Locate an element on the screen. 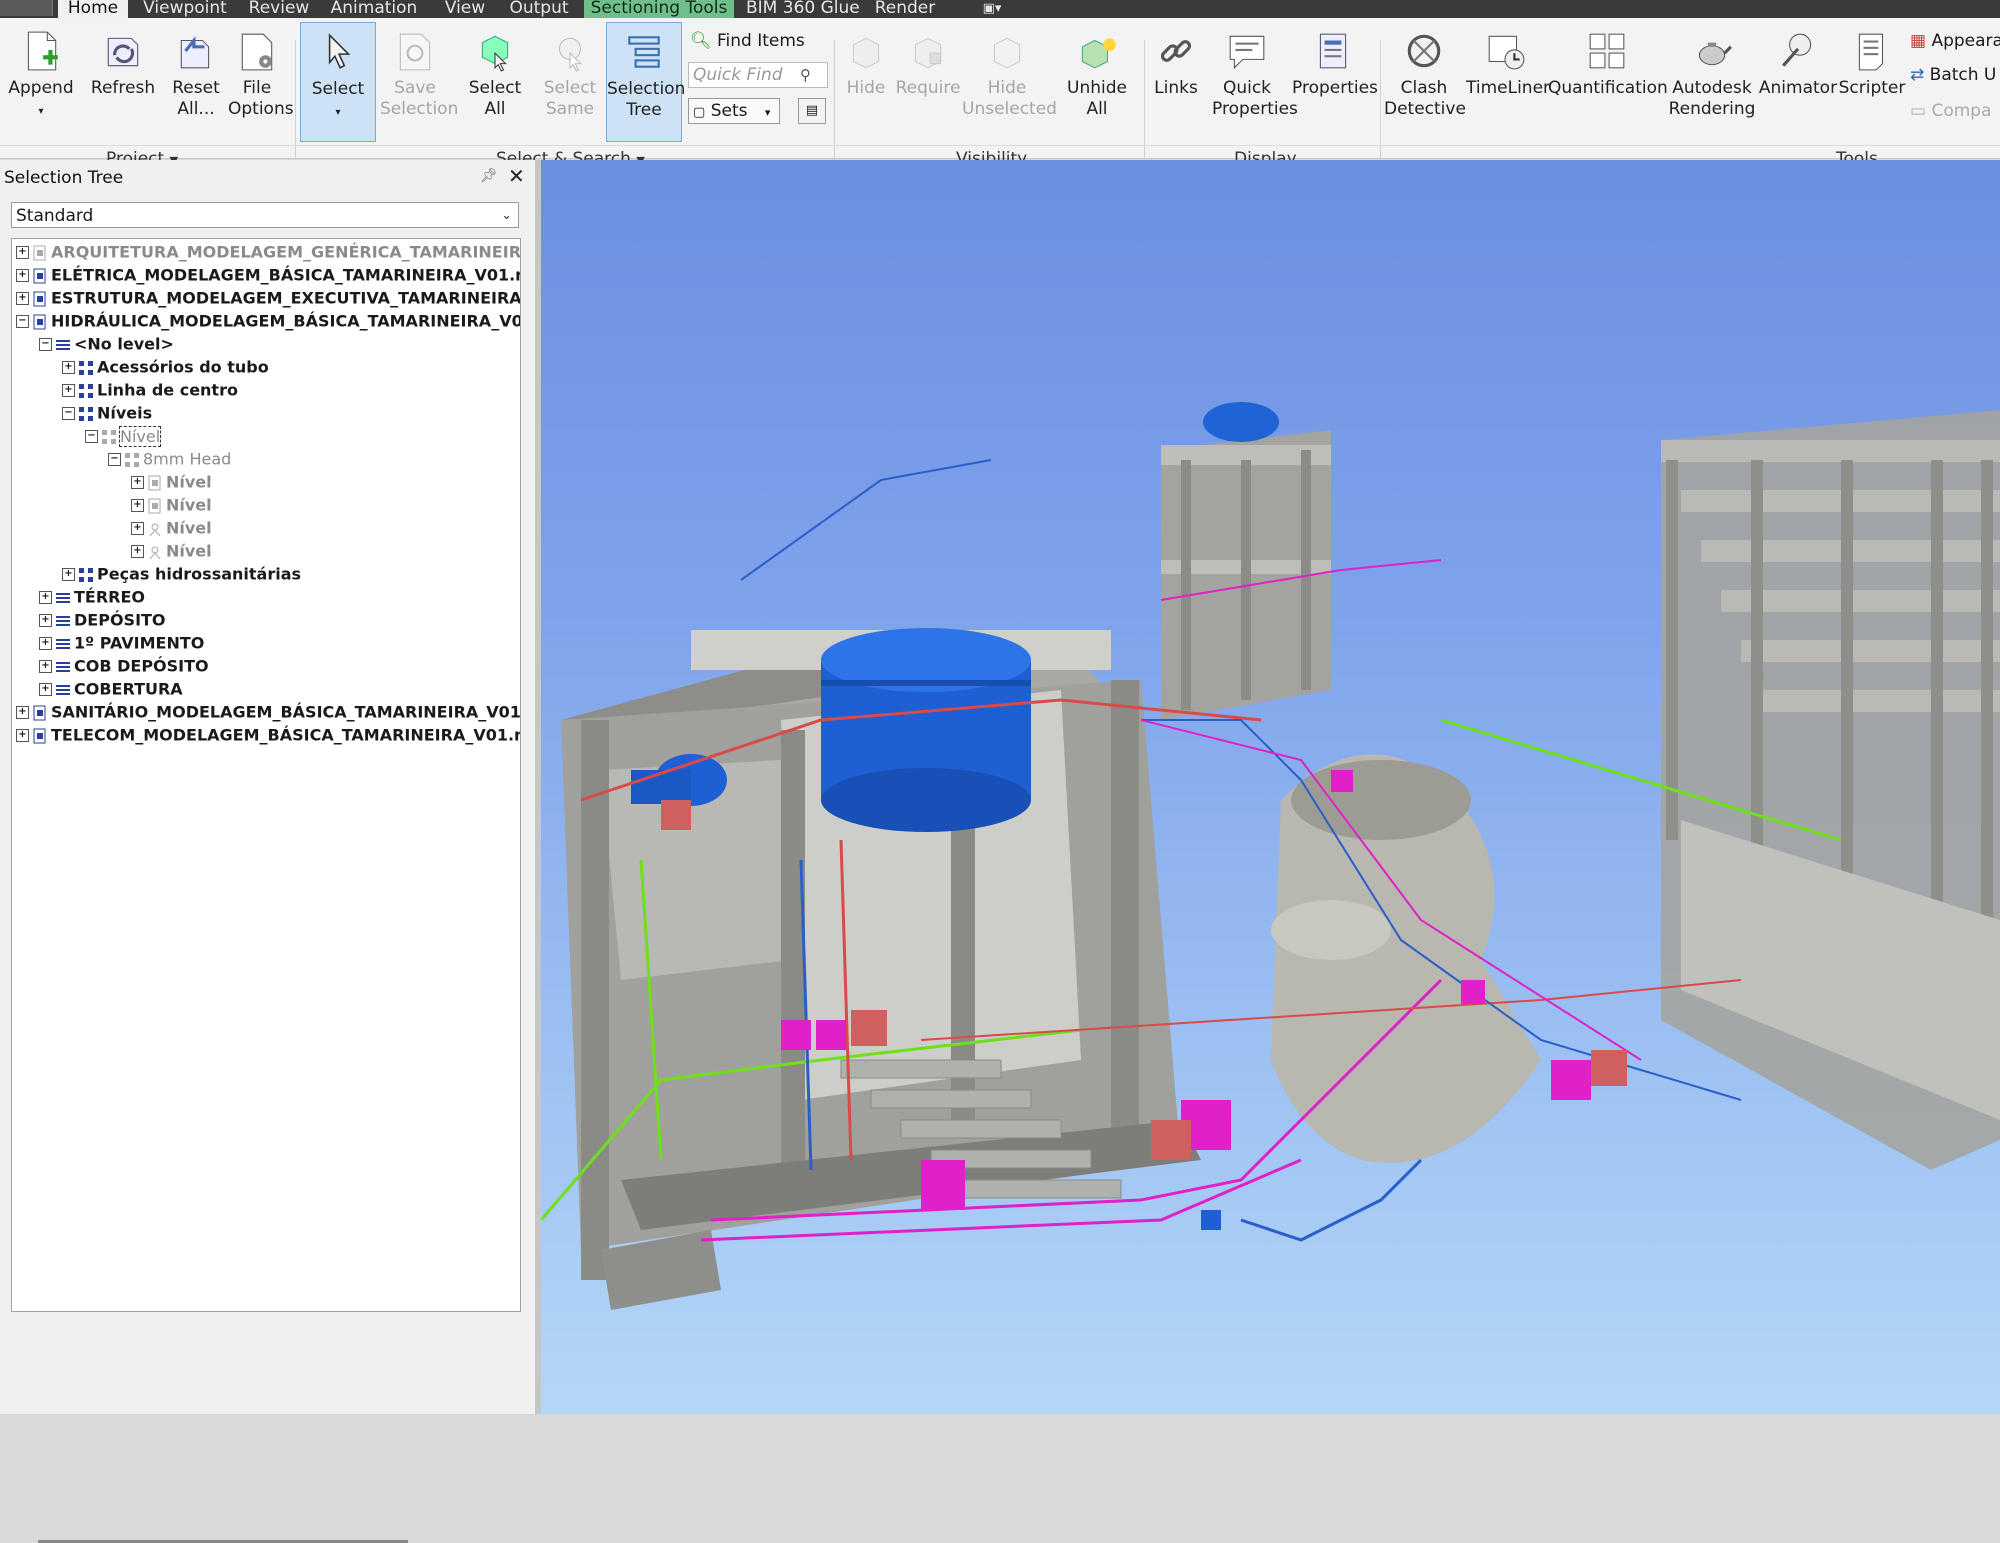 The height and width of the screenshot is (1543, 2000). quantification-button: Quantification is located at coordinates (1608, 82).